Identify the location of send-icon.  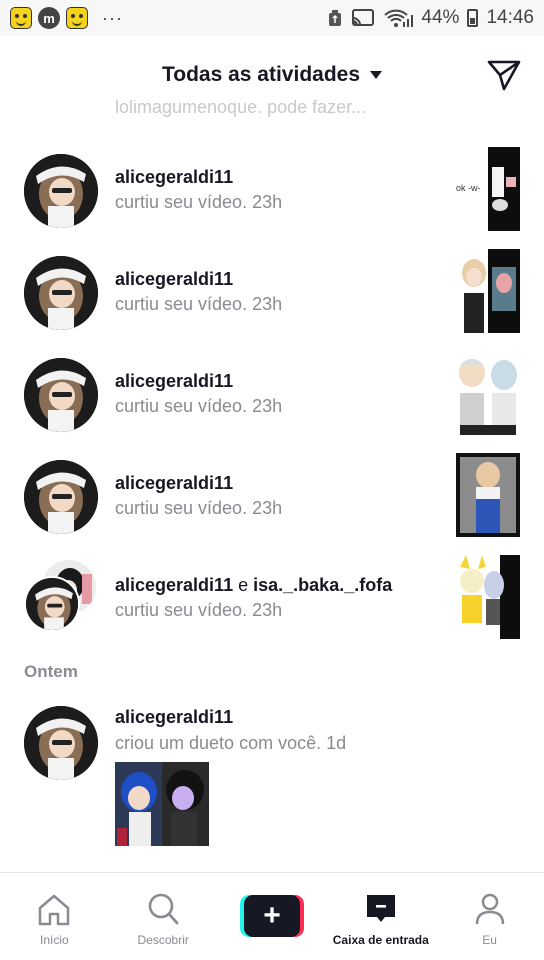
(504, 75).